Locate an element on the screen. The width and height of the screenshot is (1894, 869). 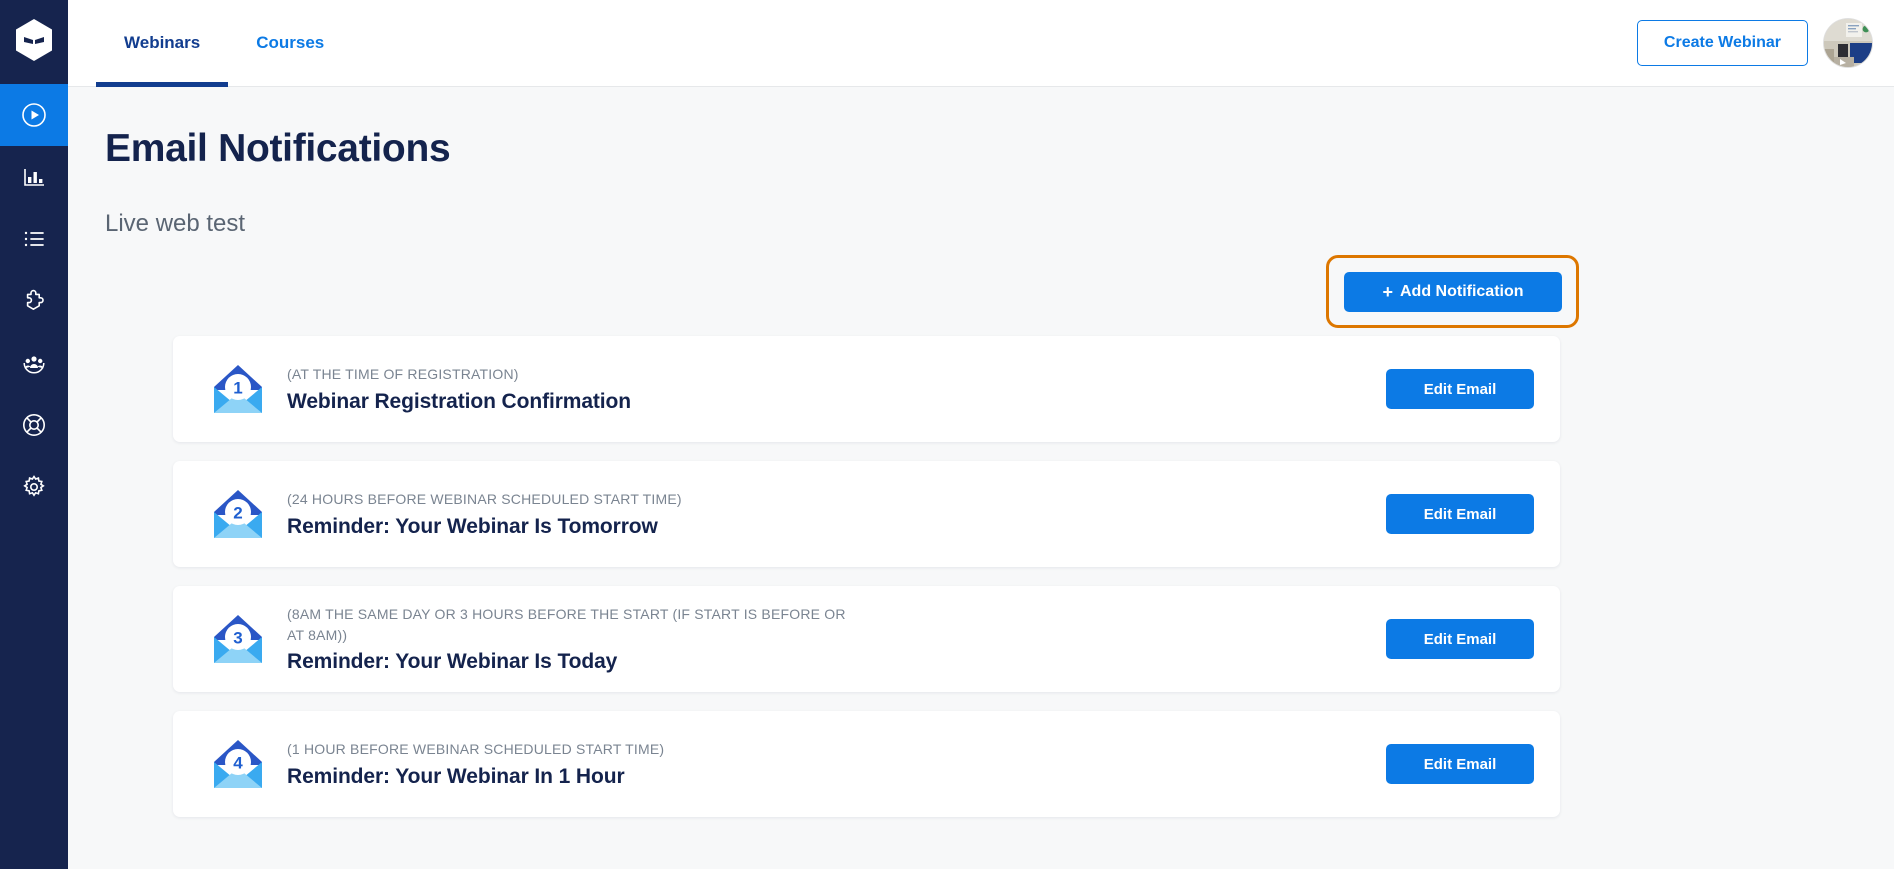
notification-name: Reminder: Your Webinar Is Today is located at coordinates (452, 661).